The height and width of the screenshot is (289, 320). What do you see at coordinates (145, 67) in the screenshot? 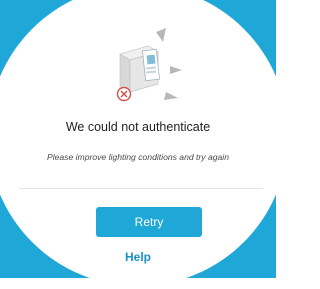
I see `document-scan-icon` at bounding box center [145, 67].